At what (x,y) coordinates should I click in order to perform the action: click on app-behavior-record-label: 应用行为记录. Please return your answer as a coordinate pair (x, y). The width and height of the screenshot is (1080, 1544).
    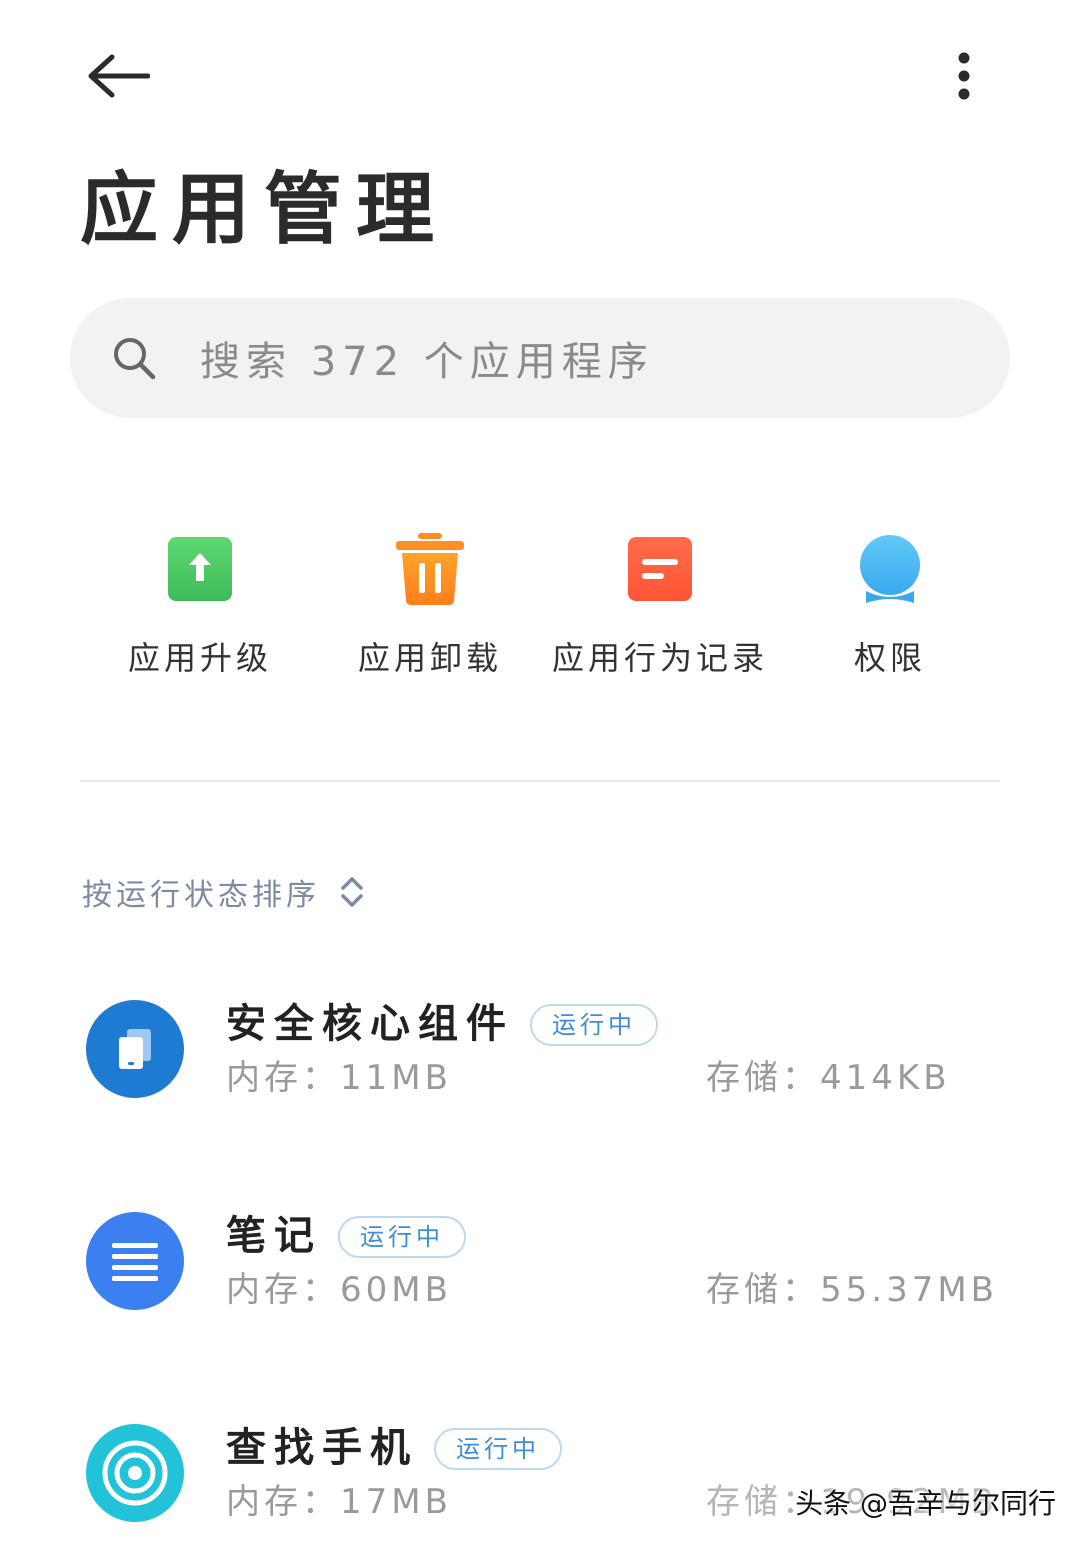
    Looking at the image, I should click on (659, 658).